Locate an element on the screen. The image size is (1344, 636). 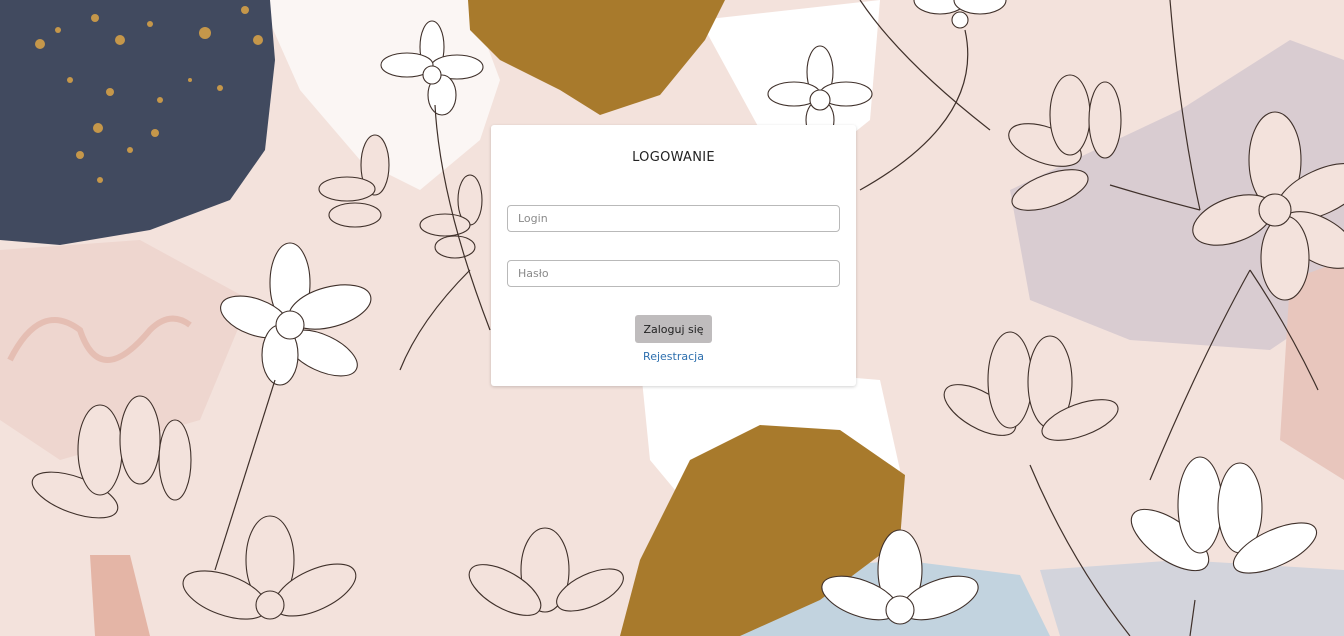
login-card: LOGOWANIE Zaloguj się Rejestracja is located at coordinates (673, 255).